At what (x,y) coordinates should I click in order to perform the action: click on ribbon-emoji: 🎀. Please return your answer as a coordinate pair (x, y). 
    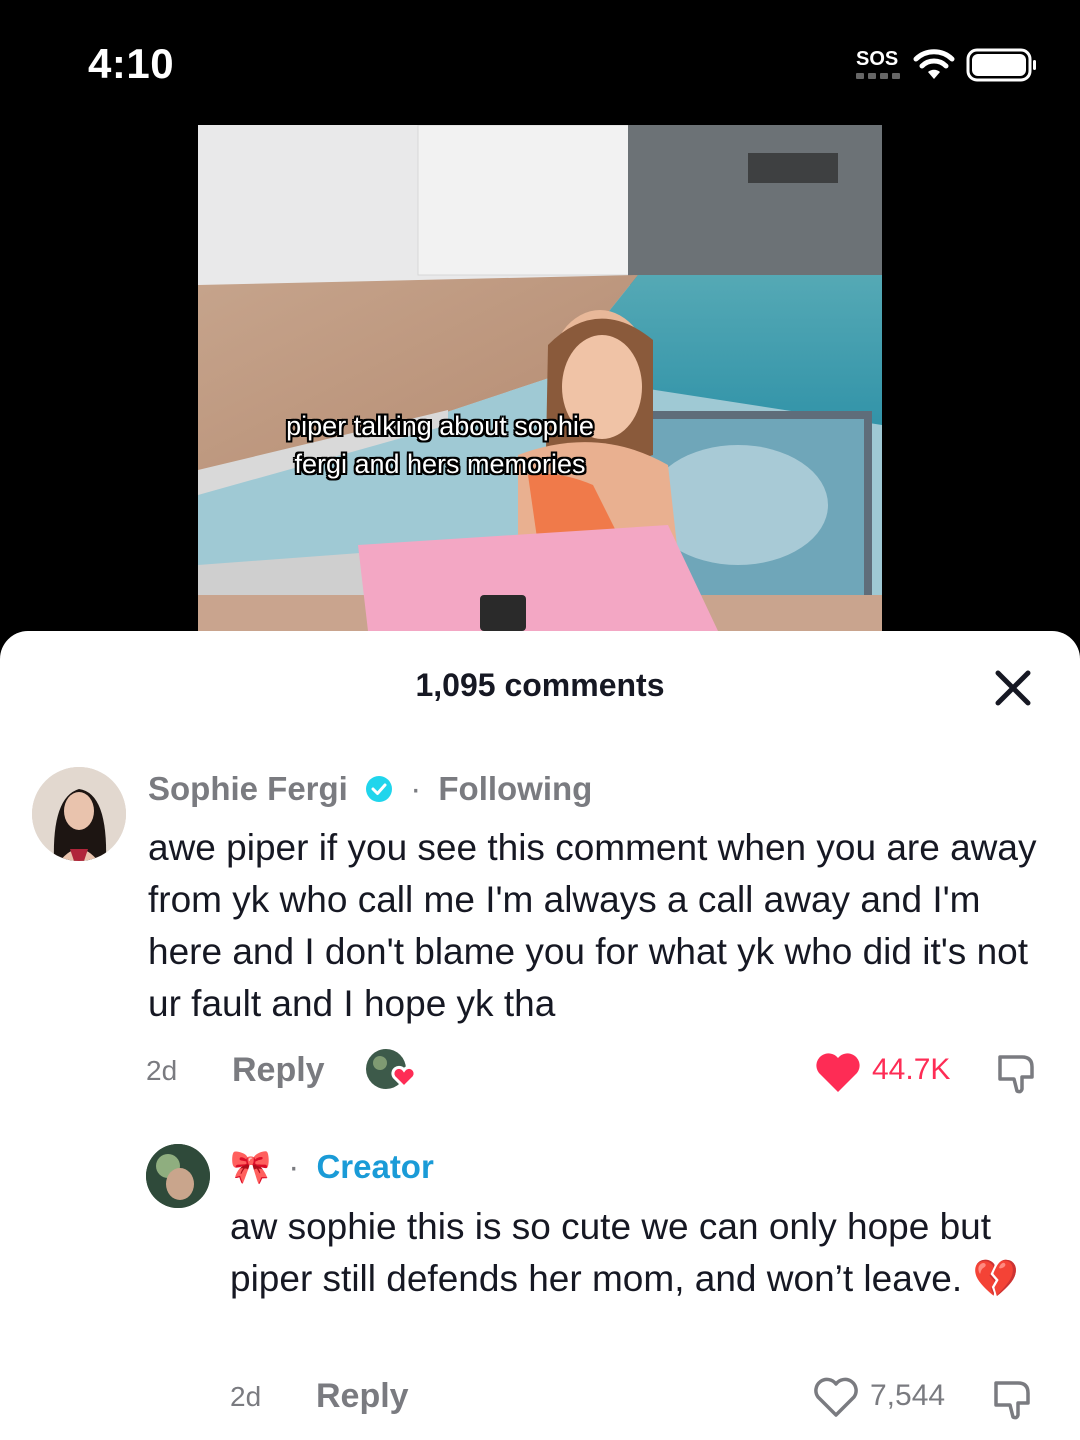
    Looking at the image, I should click on (250, 1166).